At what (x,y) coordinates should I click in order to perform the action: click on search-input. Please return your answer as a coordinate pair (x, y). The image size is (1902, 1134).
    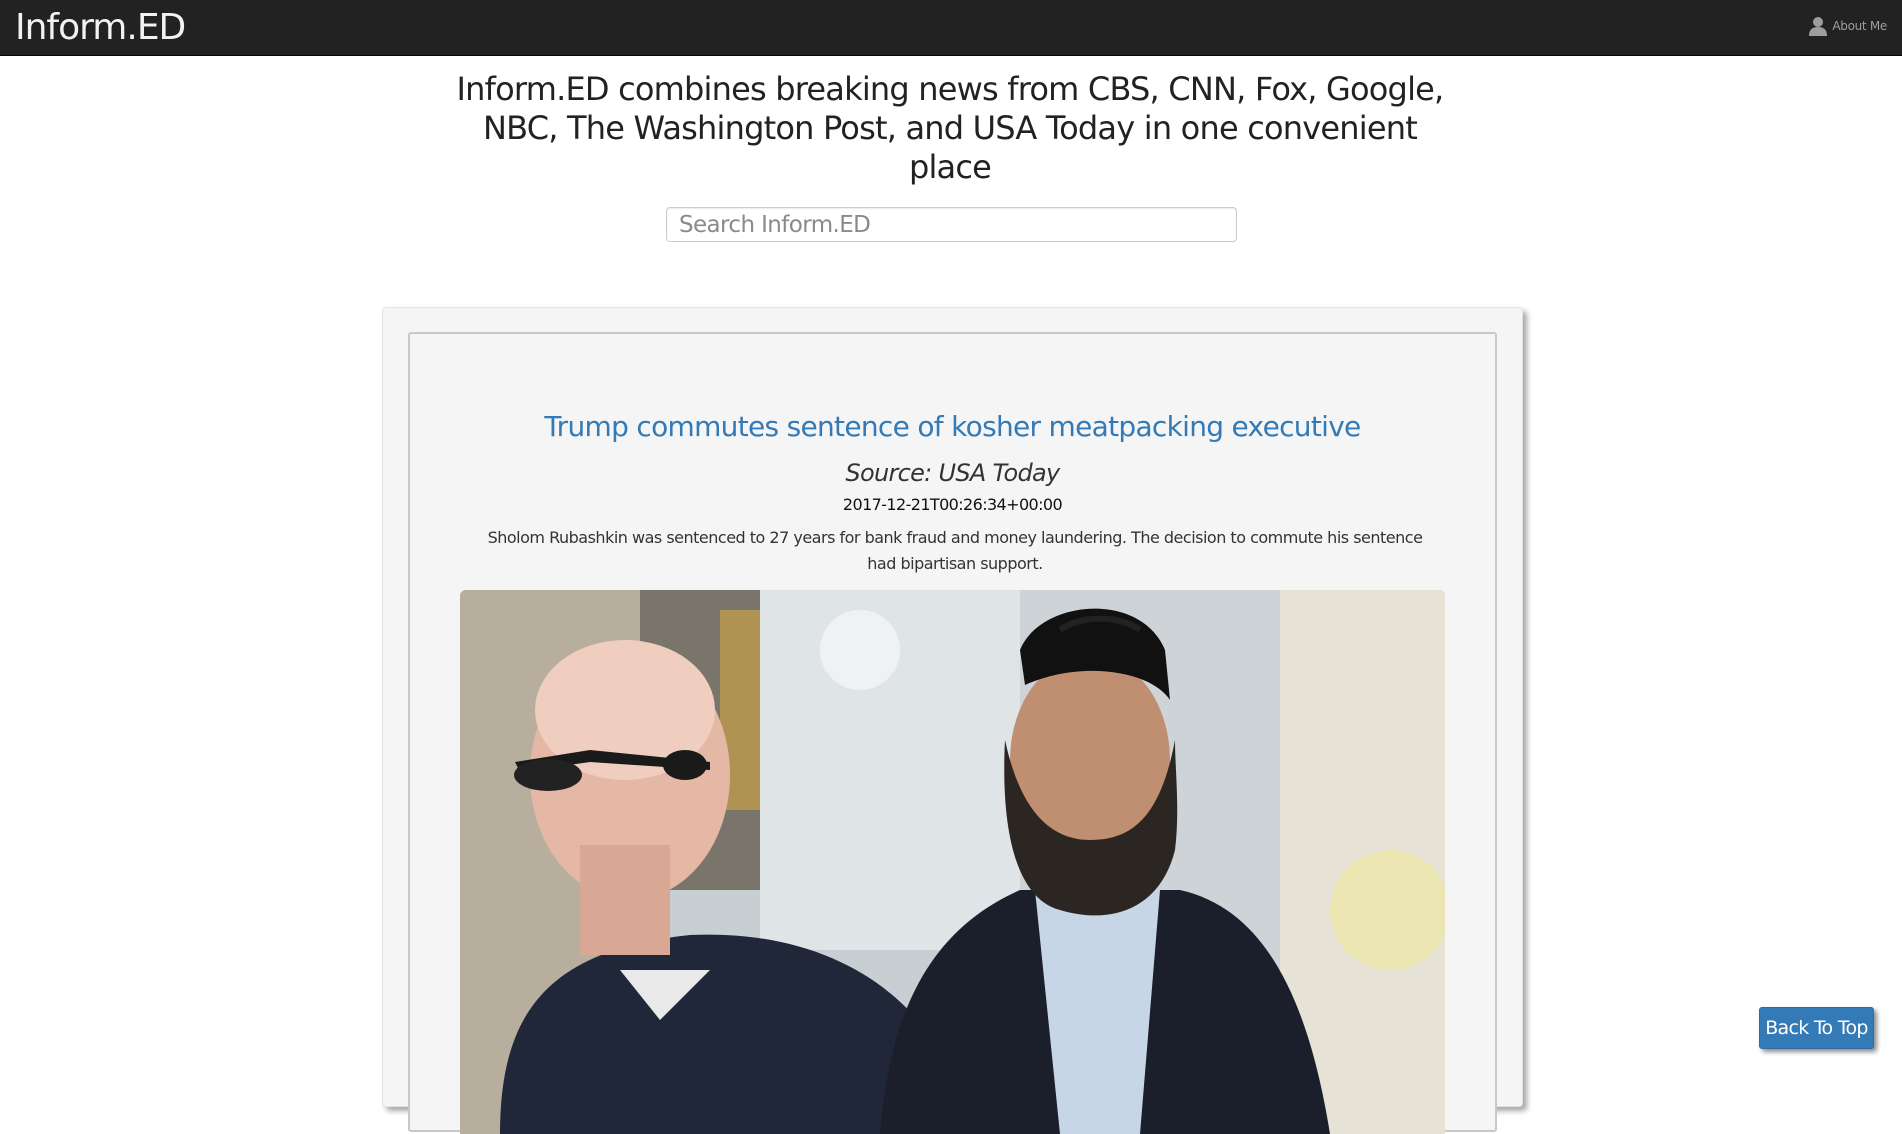
    Looking at the image, I should click on (951, 224).